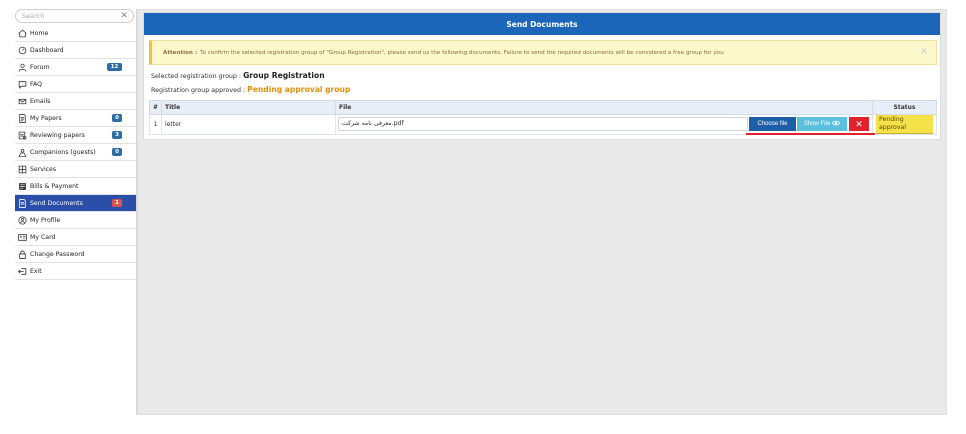 The height and width of the screenshot is (434, 966). Describe the element at coordinates (772, 124) in the screenshot. I see `choose-file-button: Choose file` at that location.